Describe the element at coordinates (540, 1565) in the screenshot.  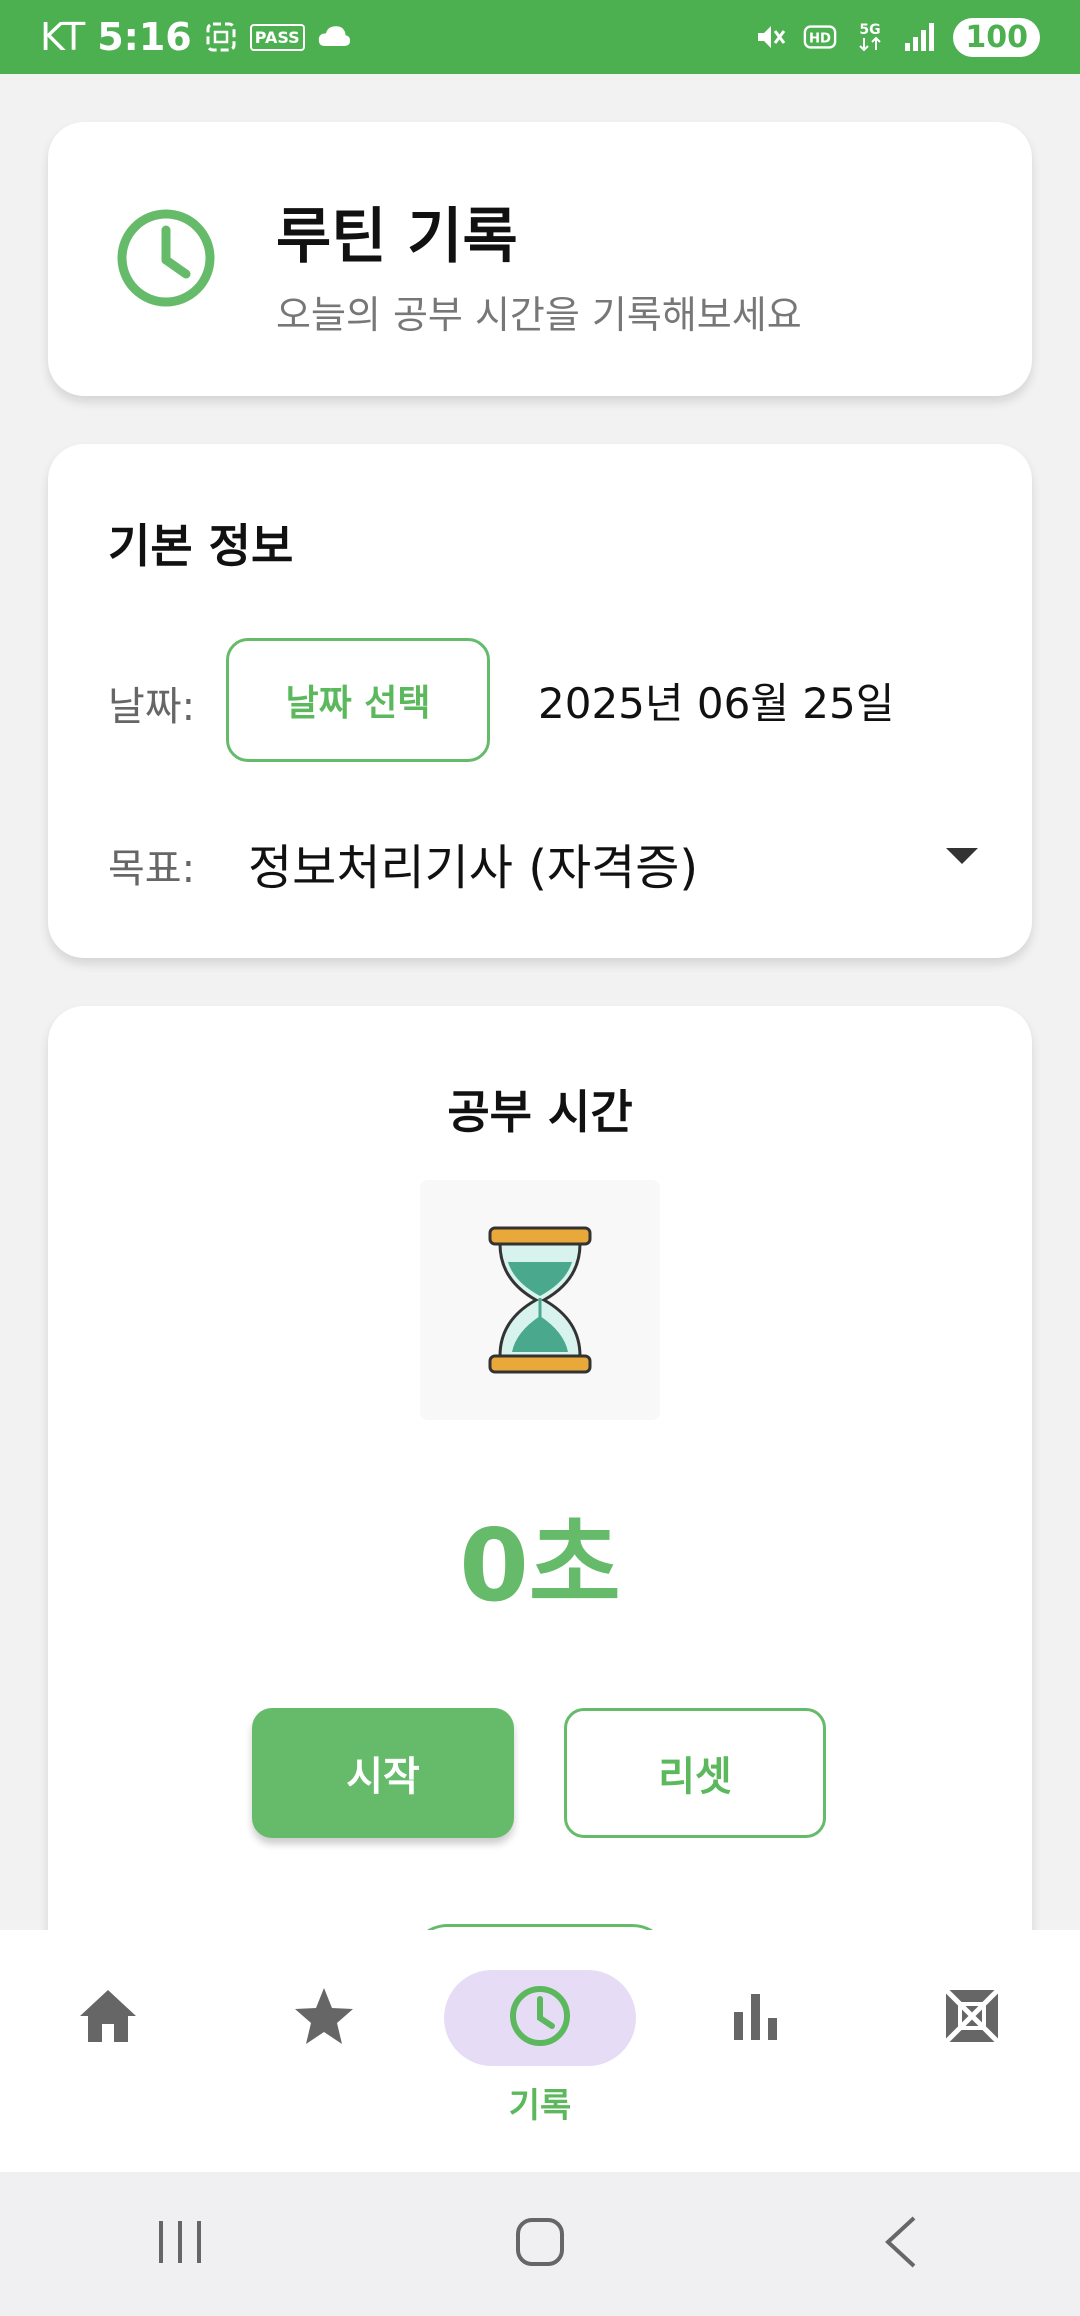
I see `timer-display: 0초` at that location.